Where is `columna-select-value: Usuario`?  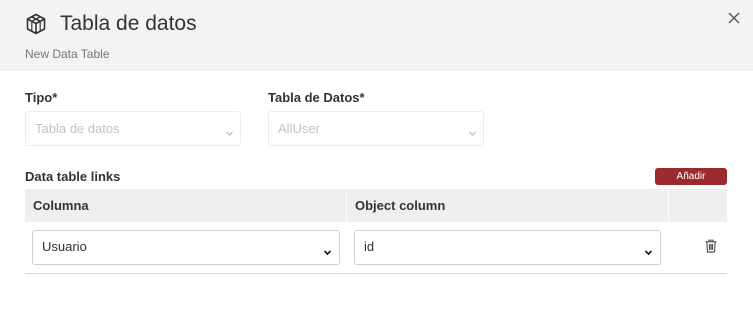
columna-select-value: Usuario is located at coordinates (64, 246).